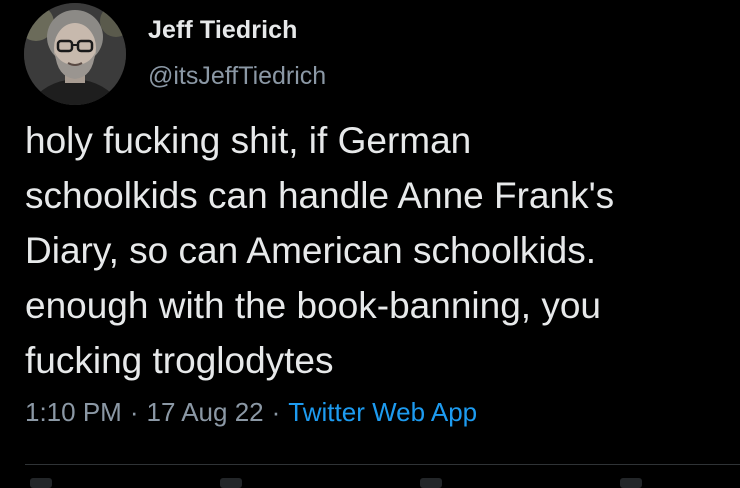 This screenshot has height=488, width=740. What do you see at coordinates (382, 412) in the screenshot?
I see `tweet-source-link: Twitter Web App` at bounding box center [382, 412].